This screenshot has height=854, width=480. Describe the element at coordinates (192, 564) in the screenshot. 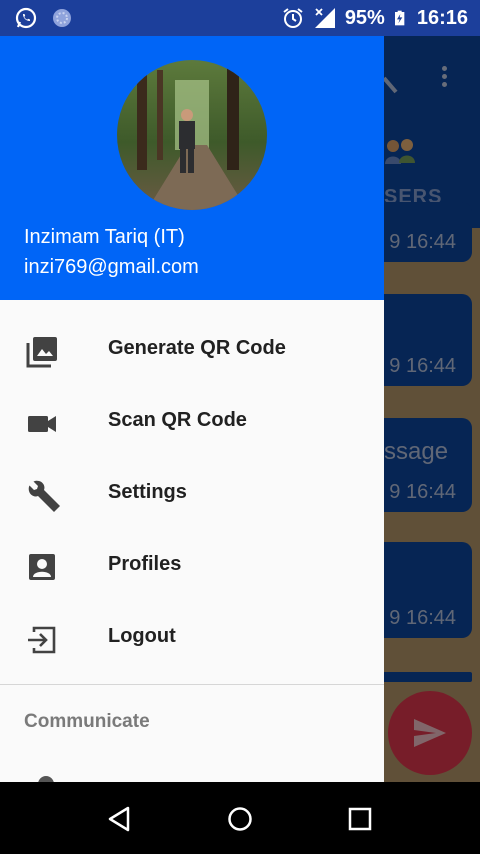

I see `menu-item-profiles: Profiles` at that location.